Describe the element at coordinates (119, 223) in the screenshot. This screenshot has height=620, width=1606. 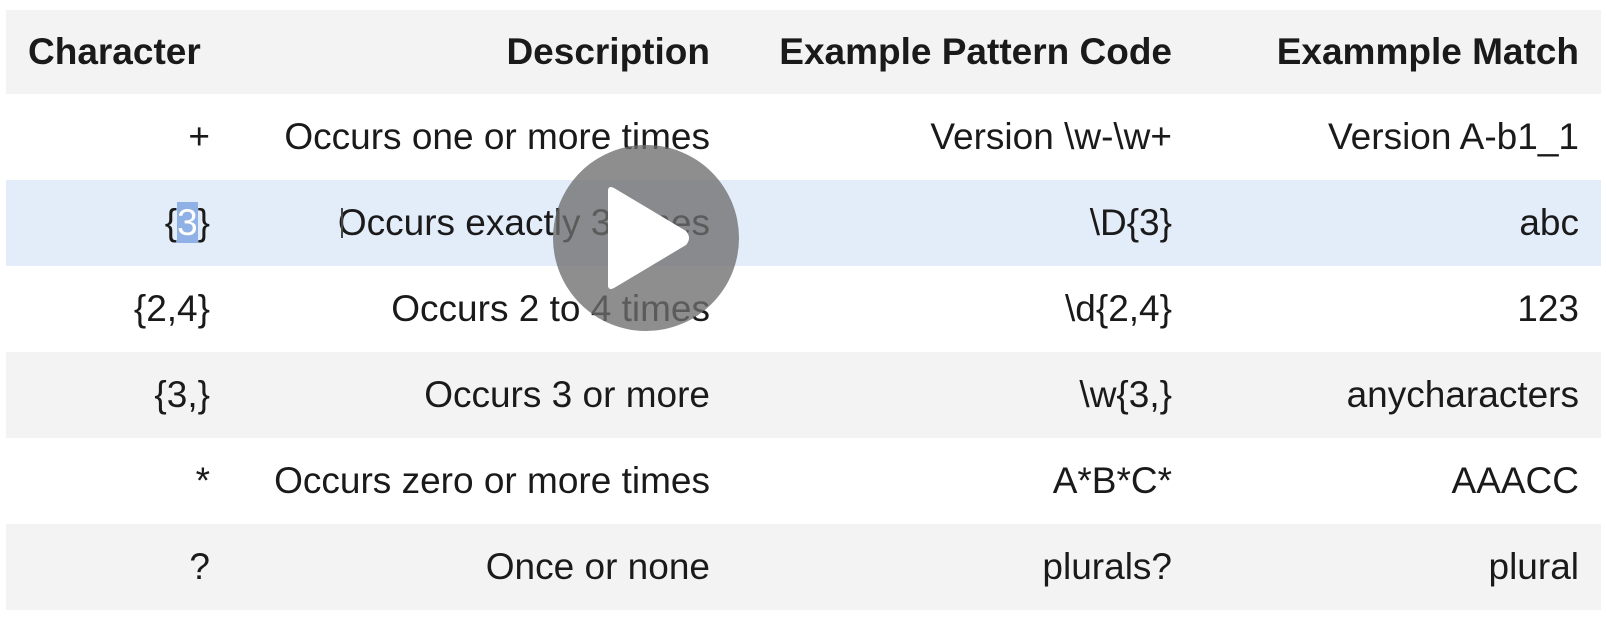
I see `cell-character: {3}` at that location.